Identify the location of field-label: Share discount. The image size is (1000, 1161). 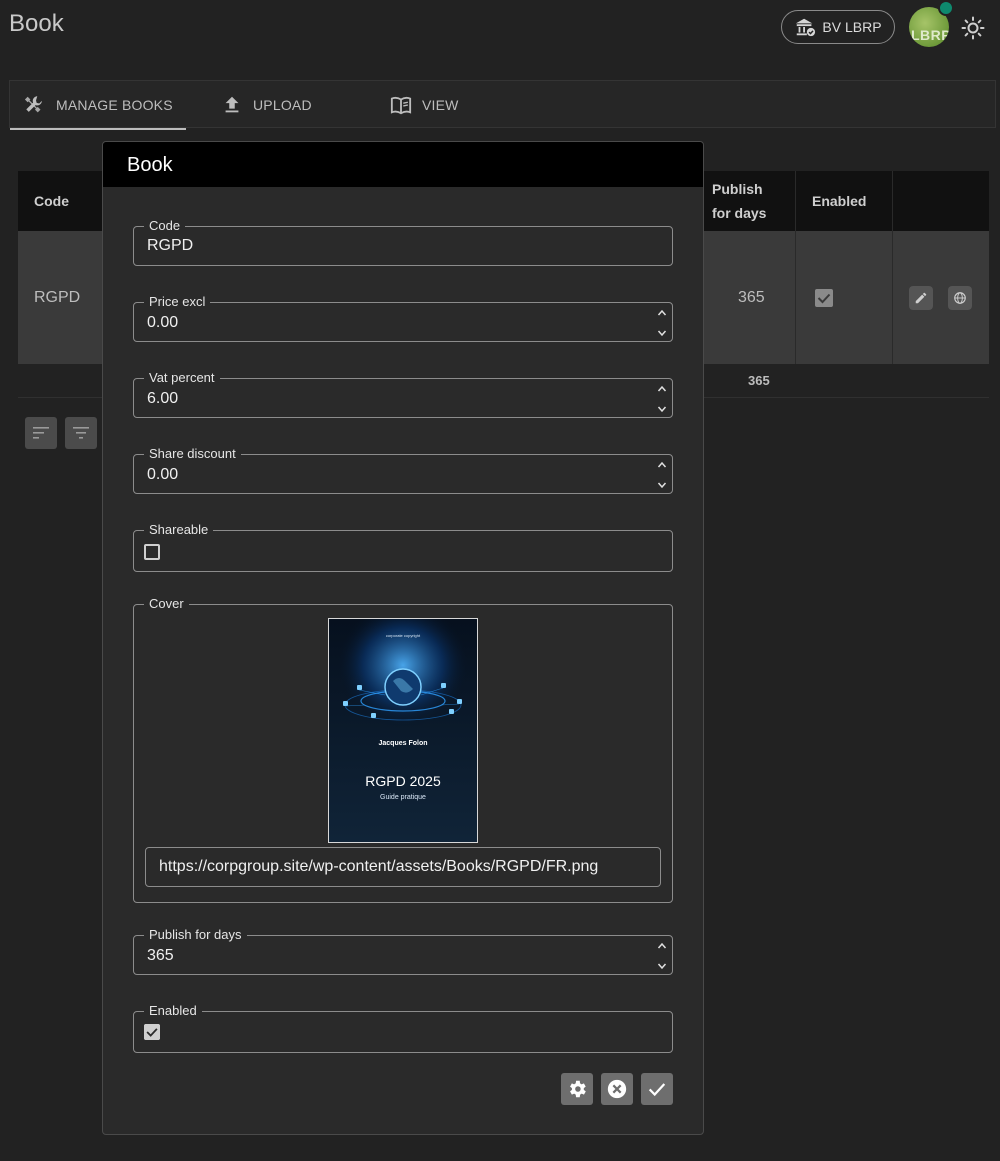
(192, 454).